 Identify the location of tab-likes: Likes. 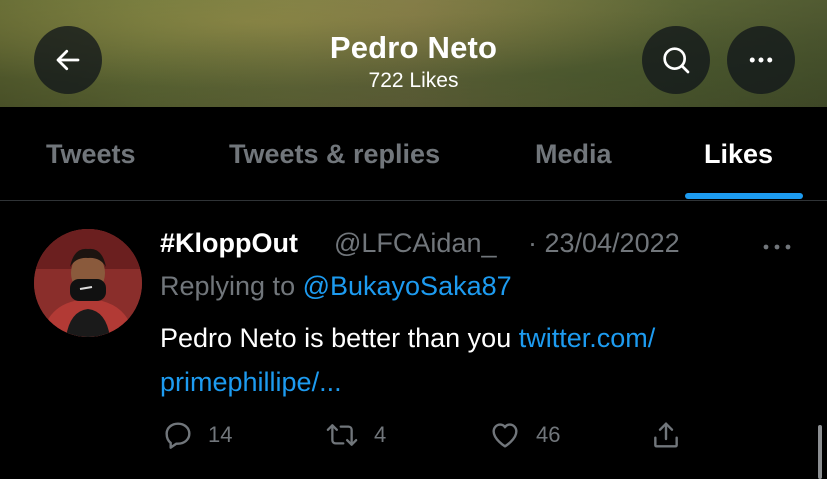
(738, 154).